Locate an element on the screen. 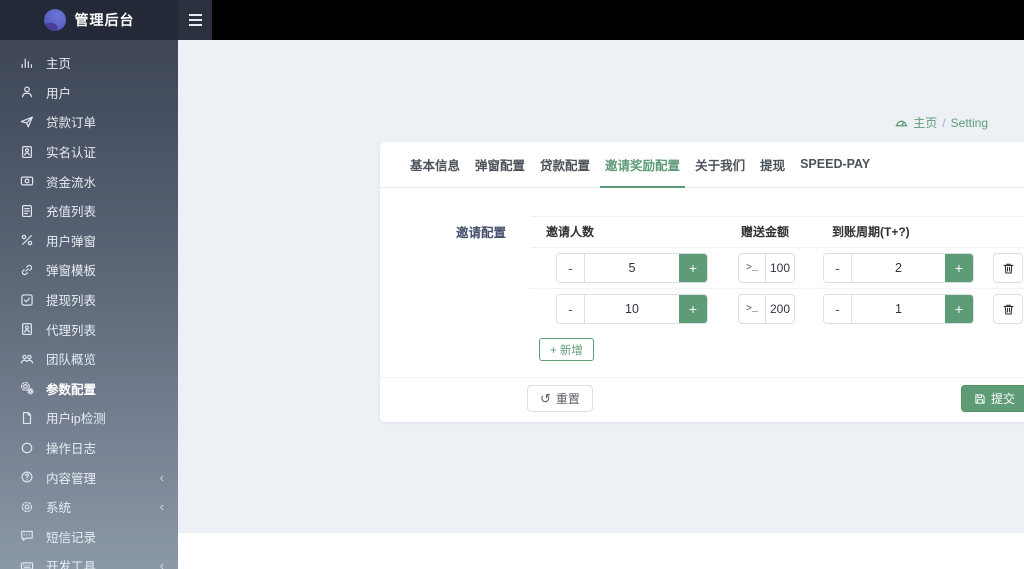  breadcrumb: 主页 / Setting is located at coordinates (941, 122).